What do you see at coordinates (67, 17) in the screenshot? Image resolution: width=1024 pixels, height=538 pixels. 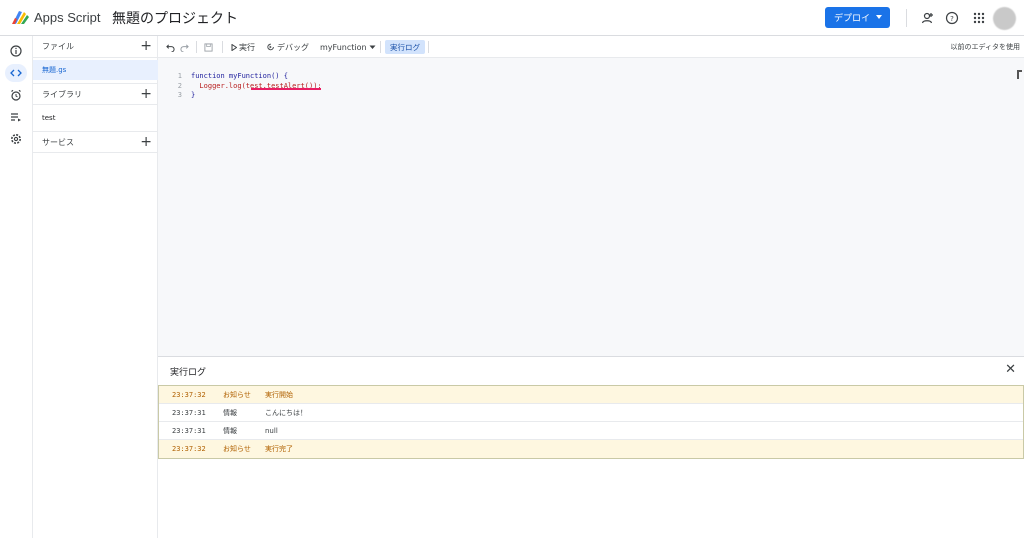 I see `app-name: Apps Script` at bounding box center [67, 17].